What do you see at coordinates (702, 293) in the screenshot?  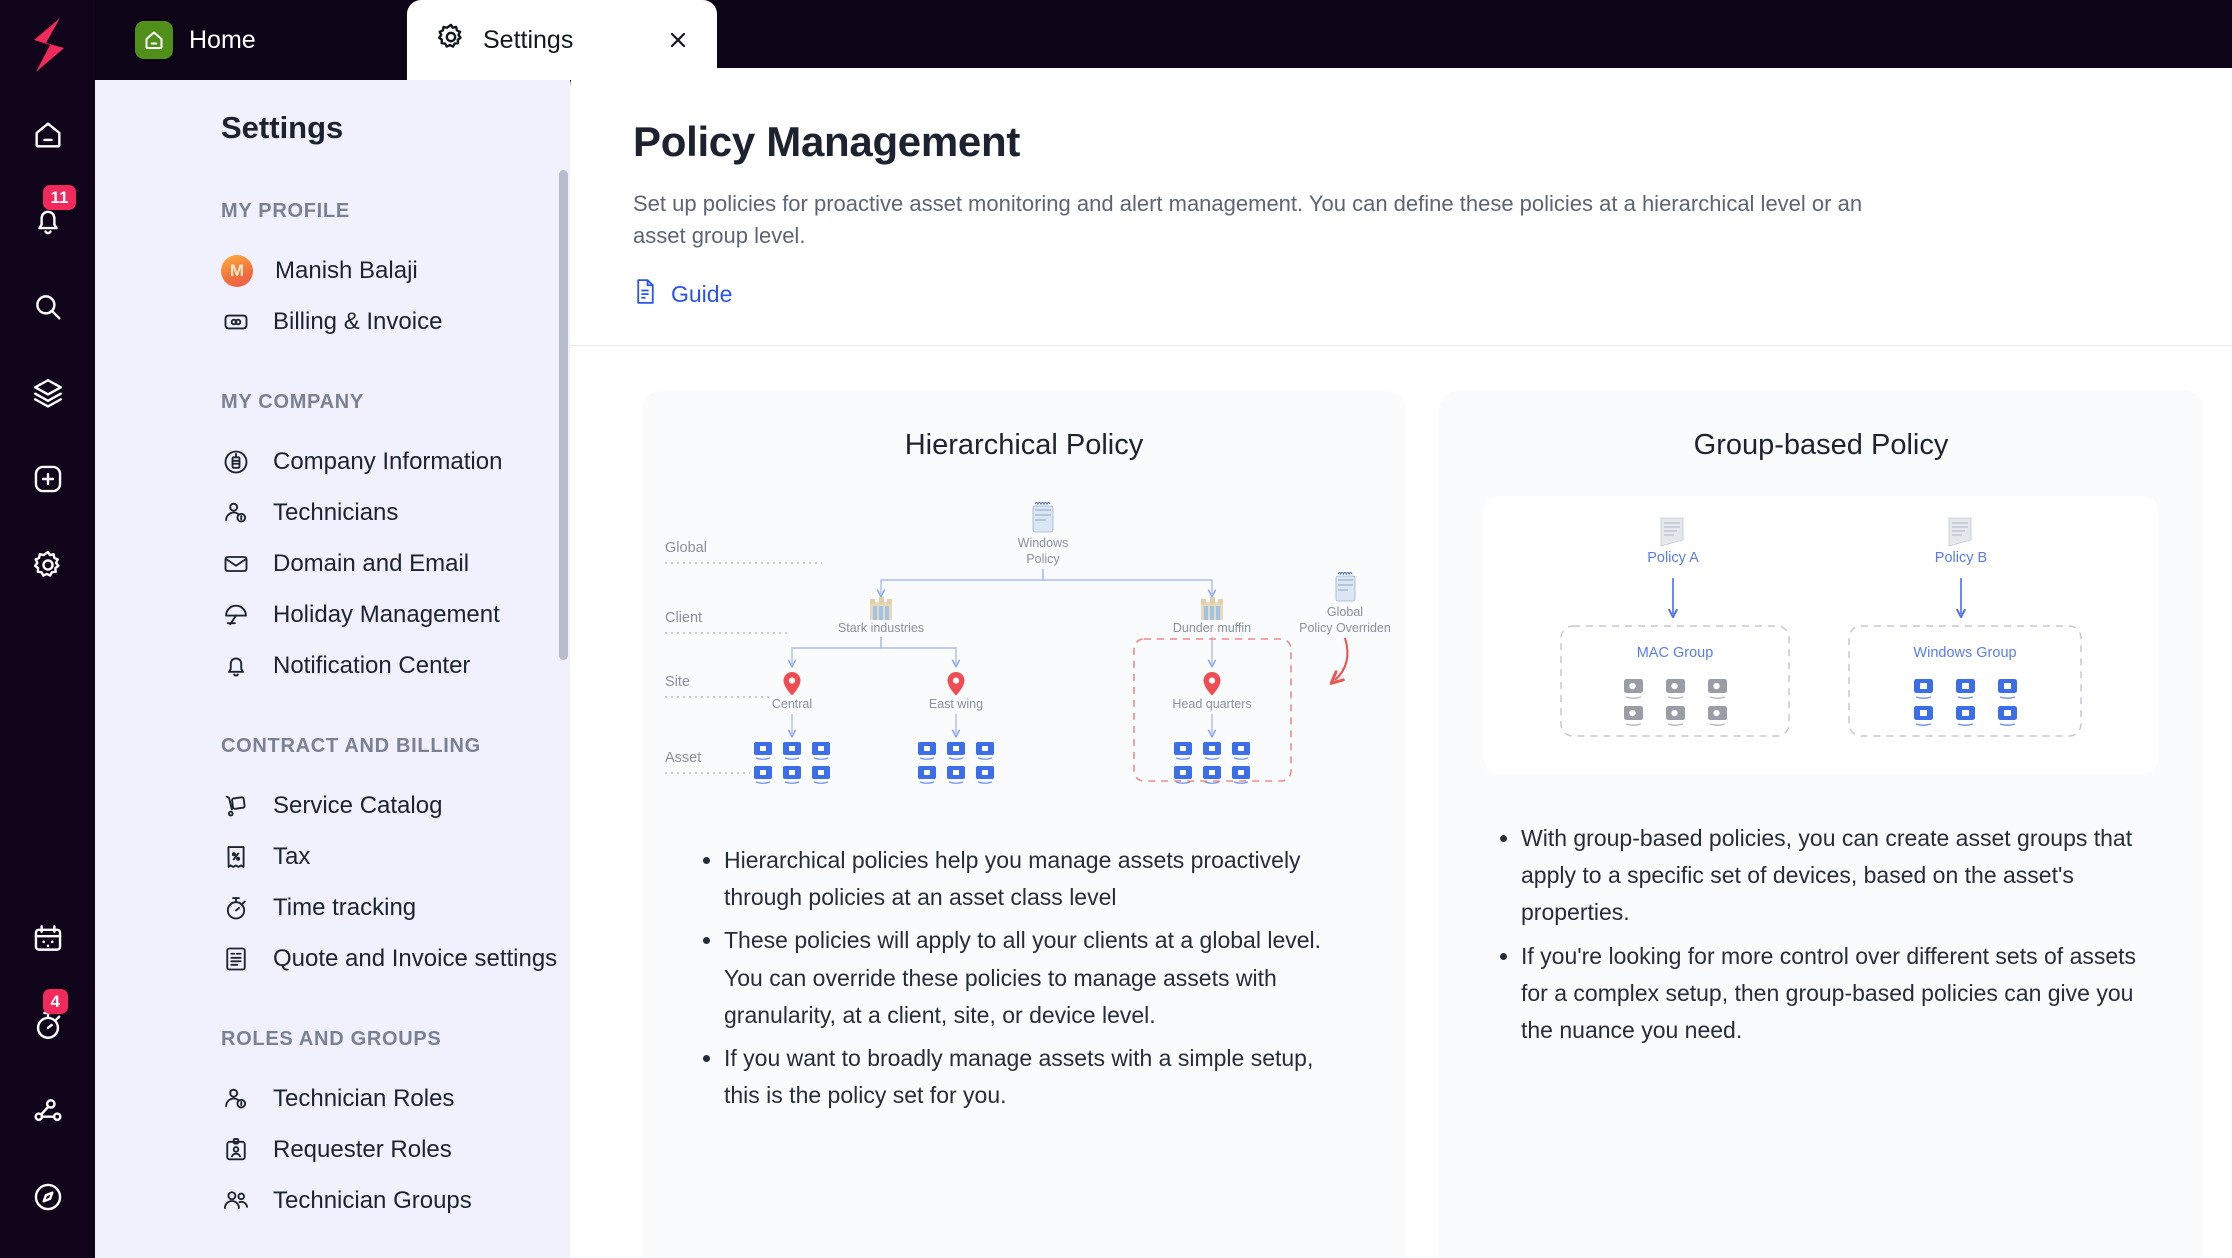 I see `guide-label: Guide` at bounding box center [702, 293].